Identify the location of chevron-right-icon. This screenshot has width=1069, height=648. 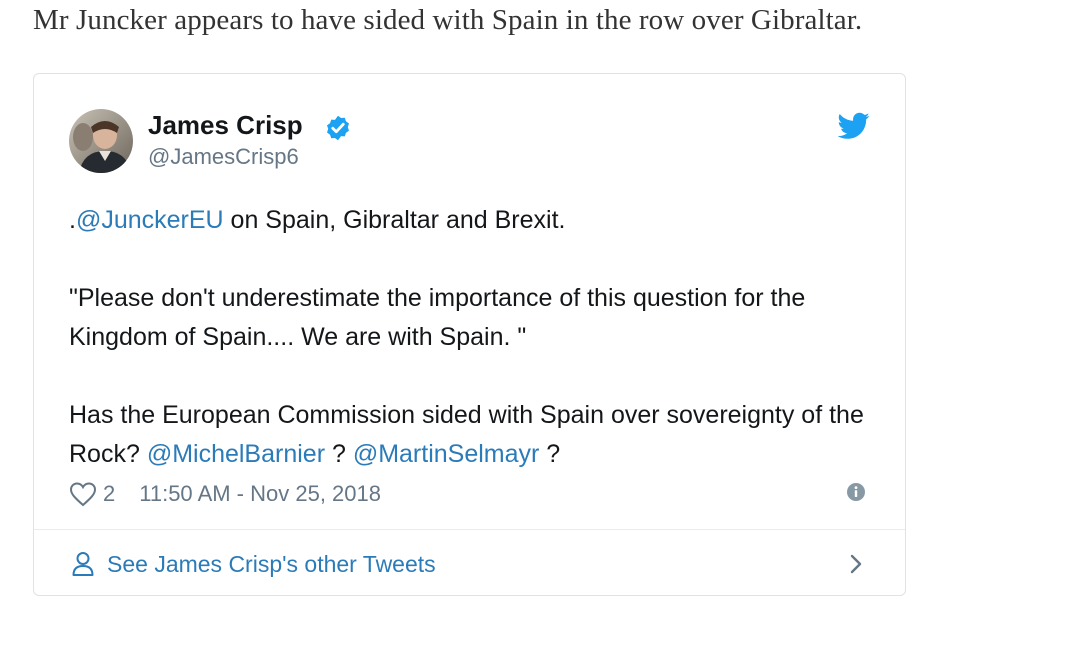
(856, 564).